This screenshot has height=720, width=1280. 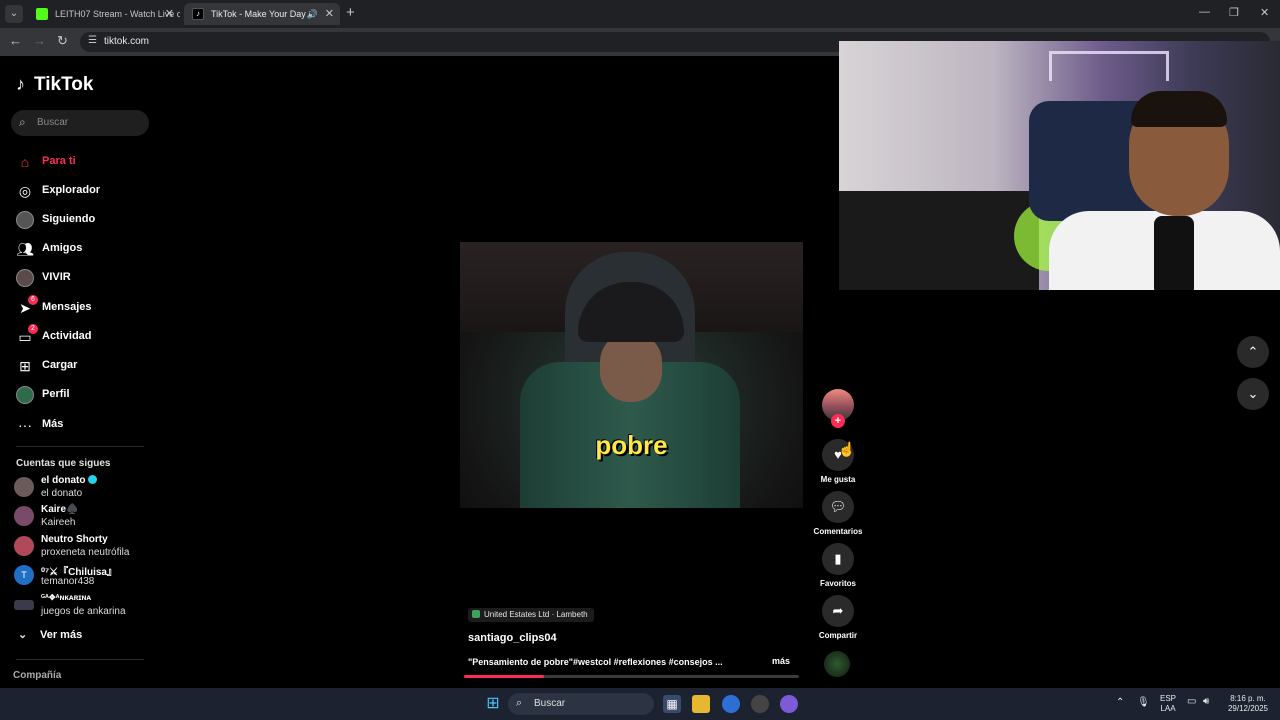 What do you see at coordinates (37, 675) in the screenshot?
I see `company-link: Compañía` at bounding box center [37, 675].